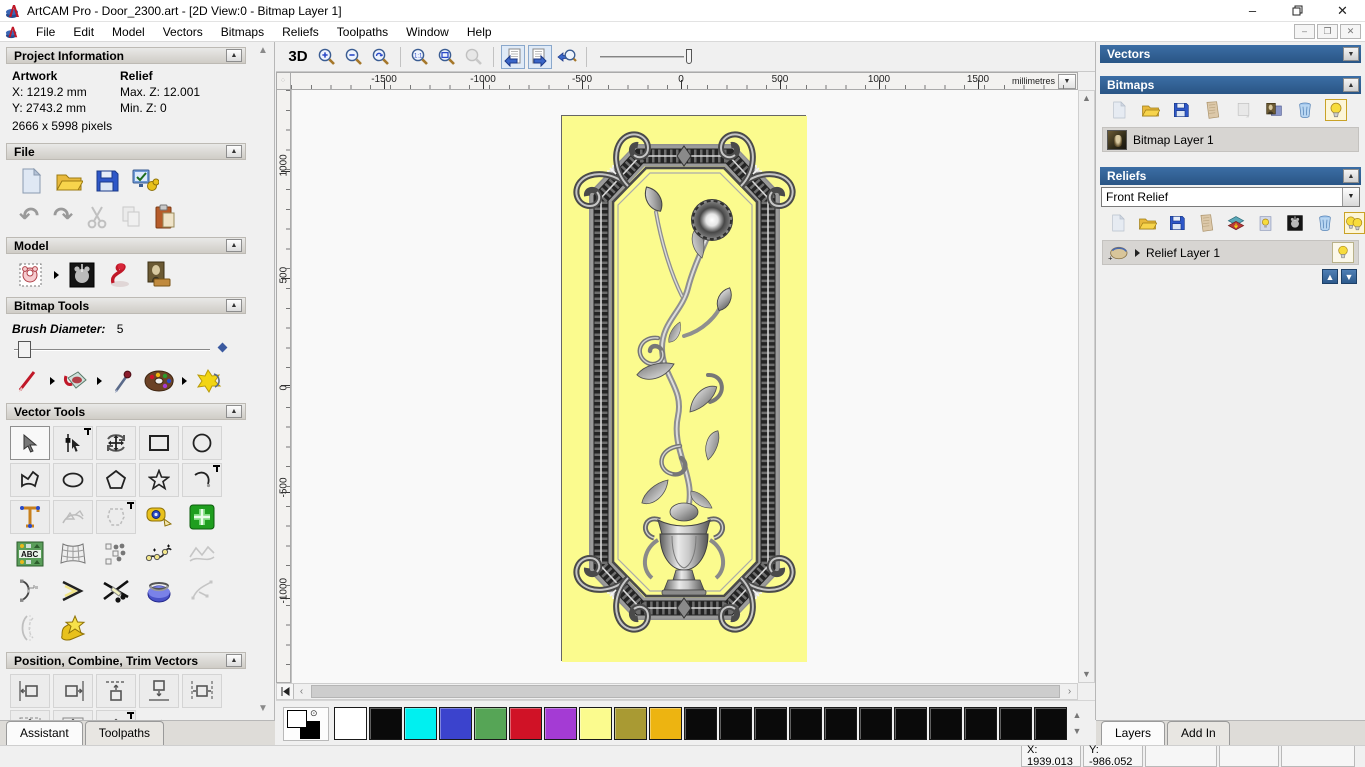  What do you see at coordinates (202, 480) in the screenshot?
I see `tool-create-arc` at bounding box center [202, 480].